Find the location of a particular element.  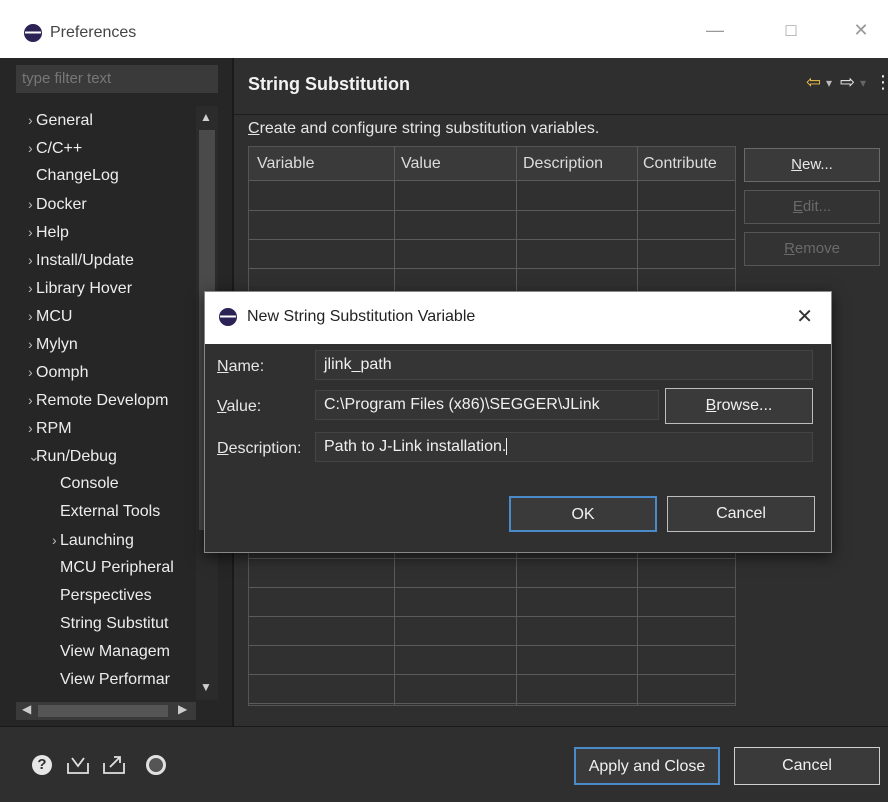

tree-item: › Docker is located at coordinates (106, 204).